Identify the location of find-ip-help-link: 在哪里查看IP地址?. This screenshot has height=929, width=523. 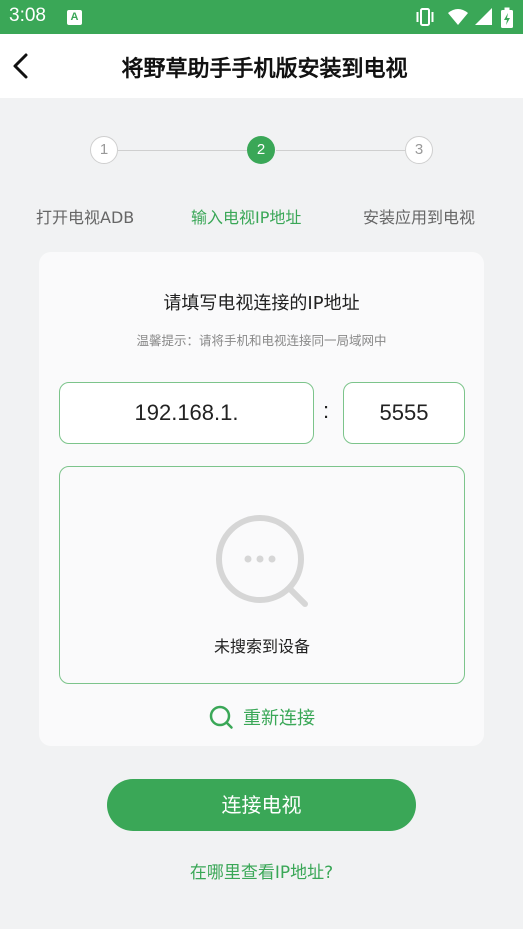
(261, 870).